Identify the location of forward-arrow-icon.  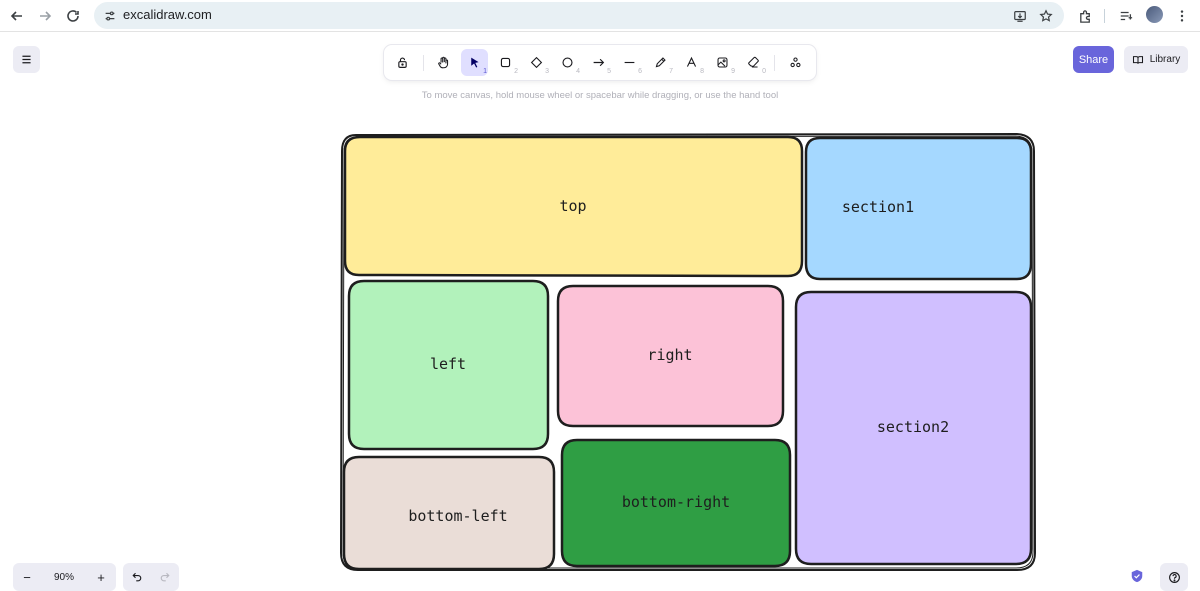
(45, 16).